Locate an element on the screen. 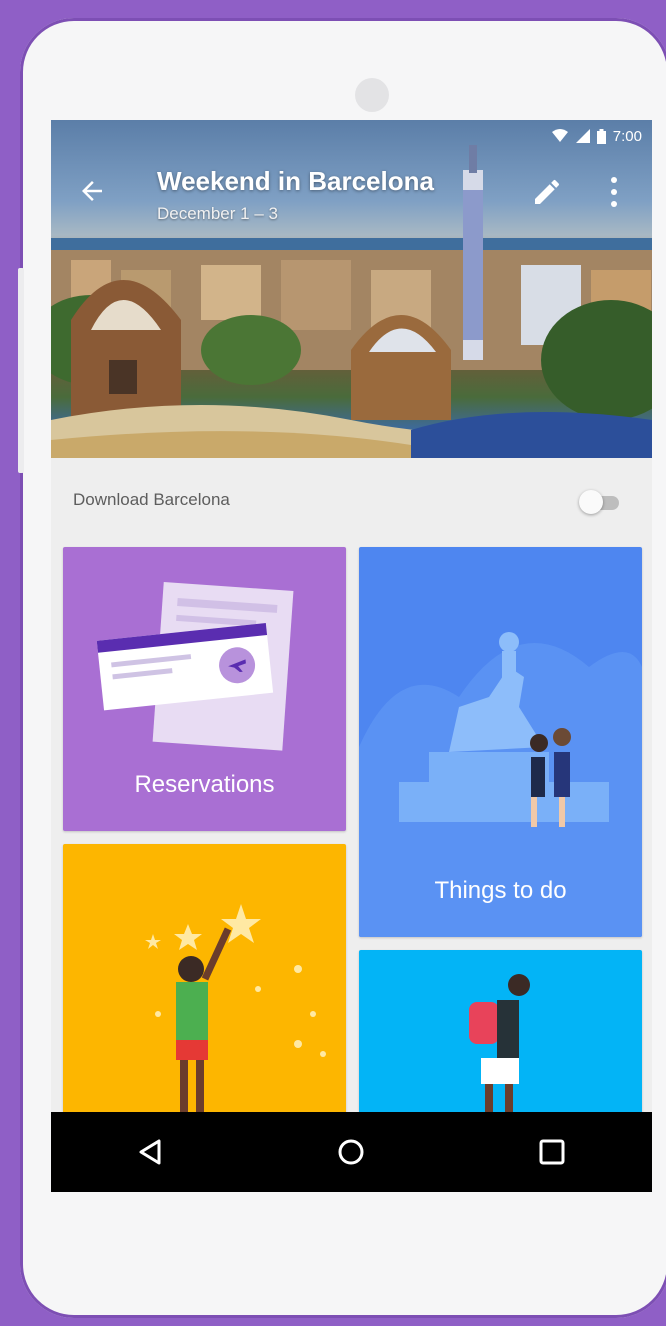 Image resolution: width=666 pixels, height=1326 pixels. toggle-thumb is located at coordinates (591, 502).